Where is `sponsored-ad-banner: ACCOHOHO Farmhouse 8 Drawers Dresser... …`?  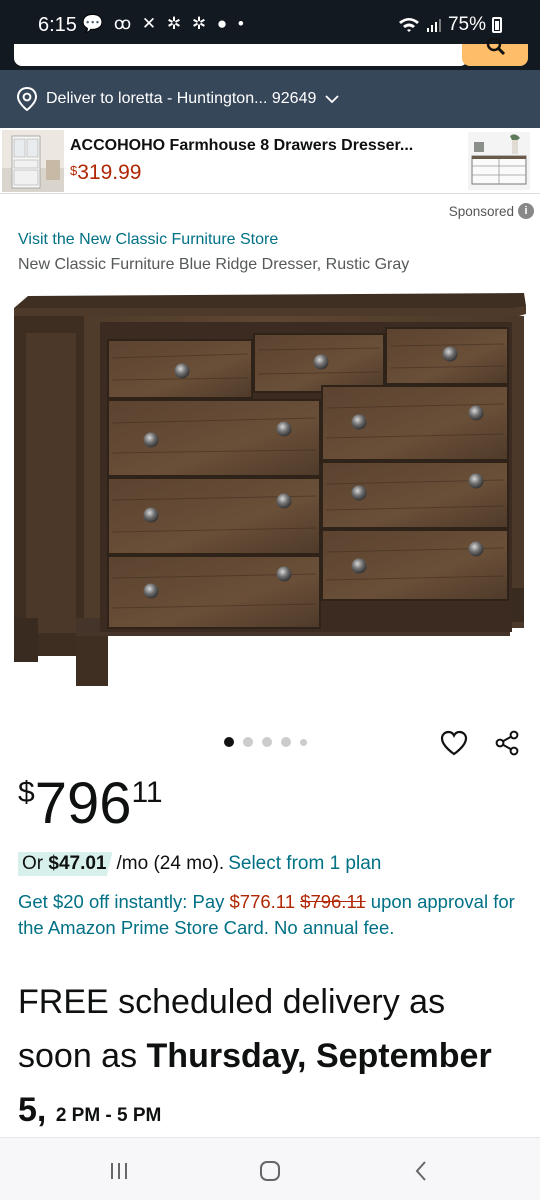
sponsored-ad-banner: ACCOHOHO Farmhouse 8 Drawers Dresser... … is located at coordinates (270, 161).